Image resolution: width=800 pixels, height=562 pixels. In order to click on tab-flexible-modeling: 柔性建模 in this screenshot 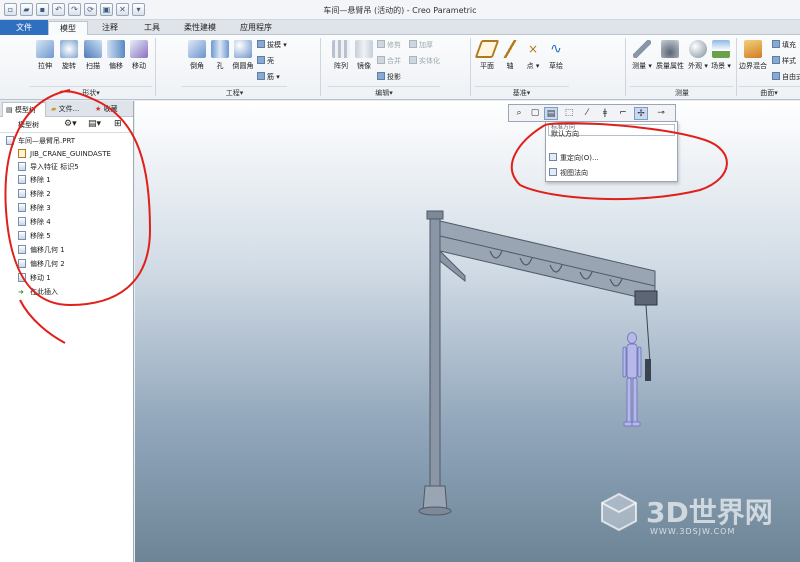, I will do `click(200, 28)`.